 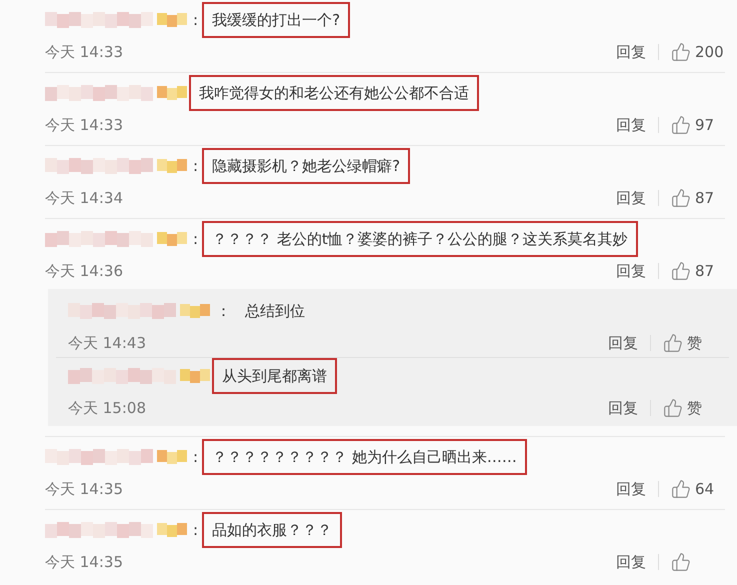 What do you see at coordinates (710, 52) in the screenshot?
I see `like-count: 200` at bounding box center [710, 52].